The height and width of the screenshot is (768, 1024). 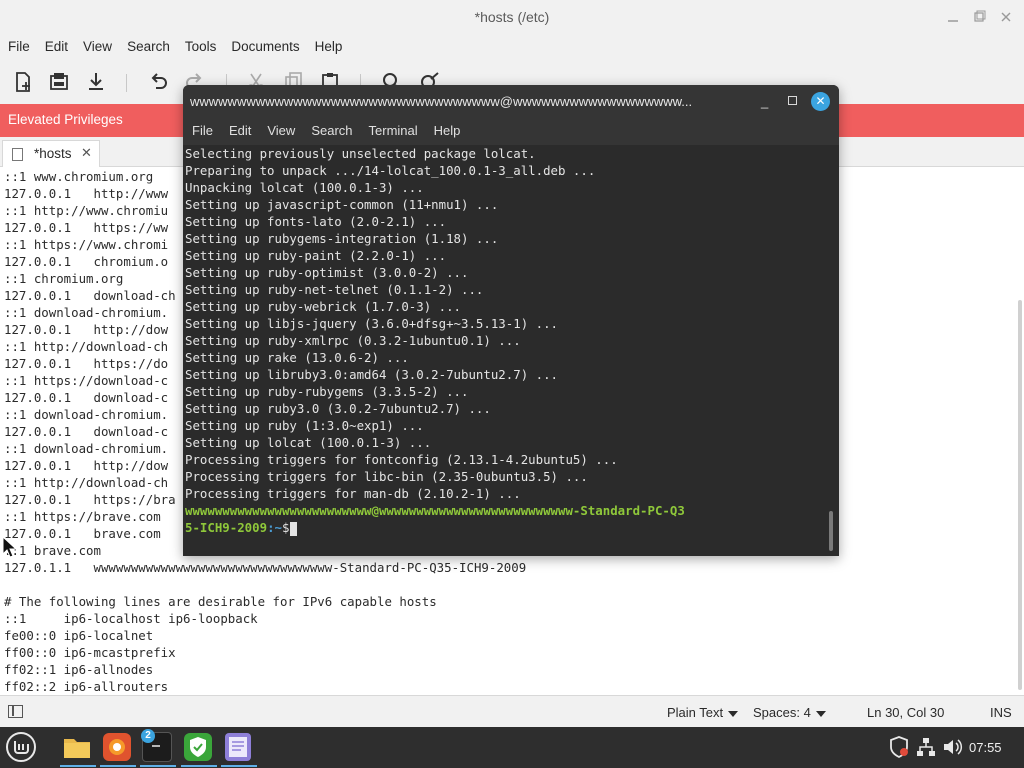 I want to click on minimize-icon: _, so click(x=764, y=101).